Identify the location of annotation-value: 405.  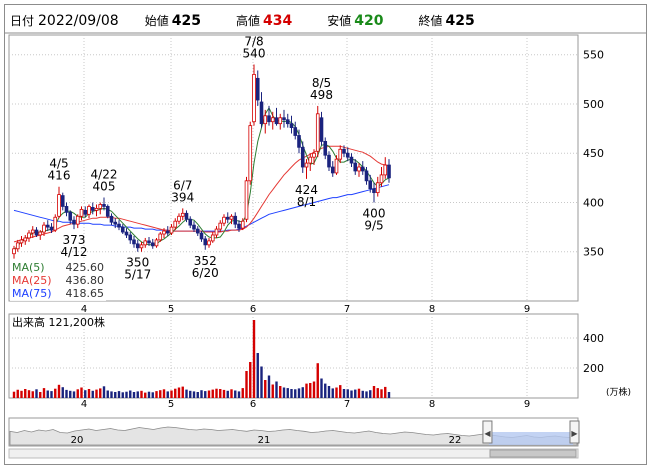
(104, 187).